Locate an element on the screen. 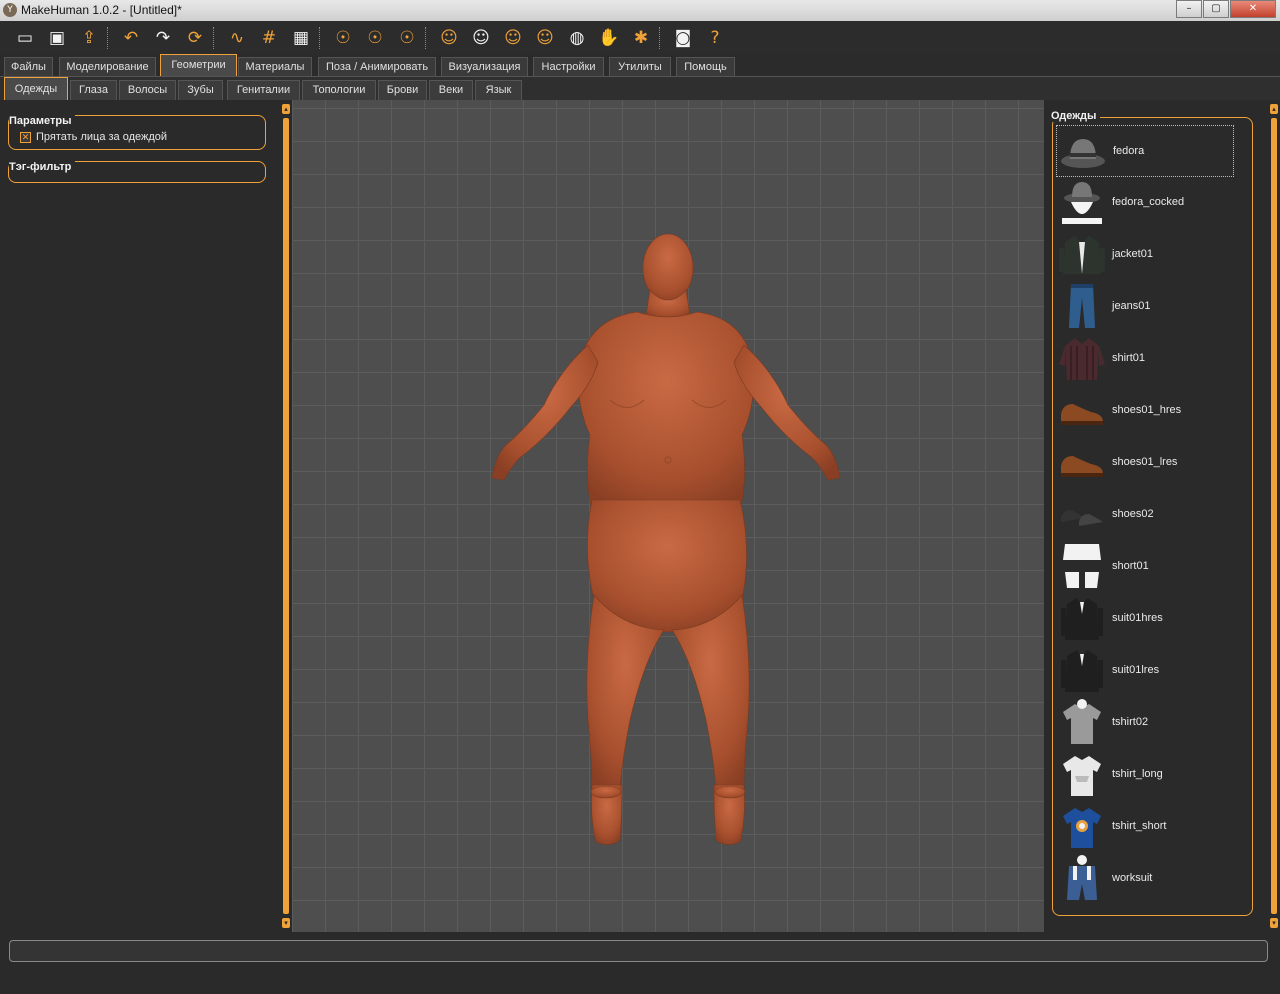  pose-figure-icon: ✱ is located at coordinates (641, 38).